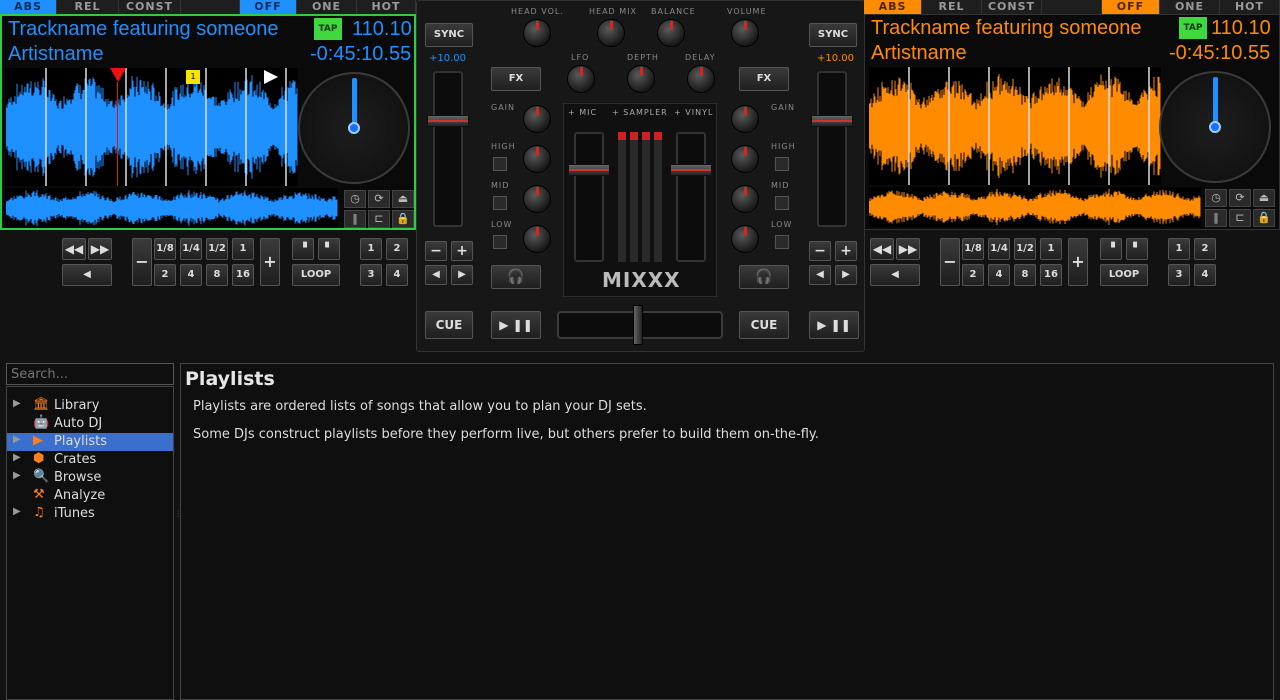  What do you see at coordinates (243, 249) in the screenshot?
I see `d1beats-beat-3: 1` at bounding box center [243, 249].